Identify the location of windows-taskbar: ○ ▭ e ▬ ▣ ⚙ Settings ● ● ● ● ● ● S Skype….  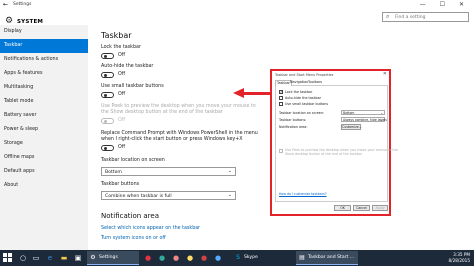
(237, 258).